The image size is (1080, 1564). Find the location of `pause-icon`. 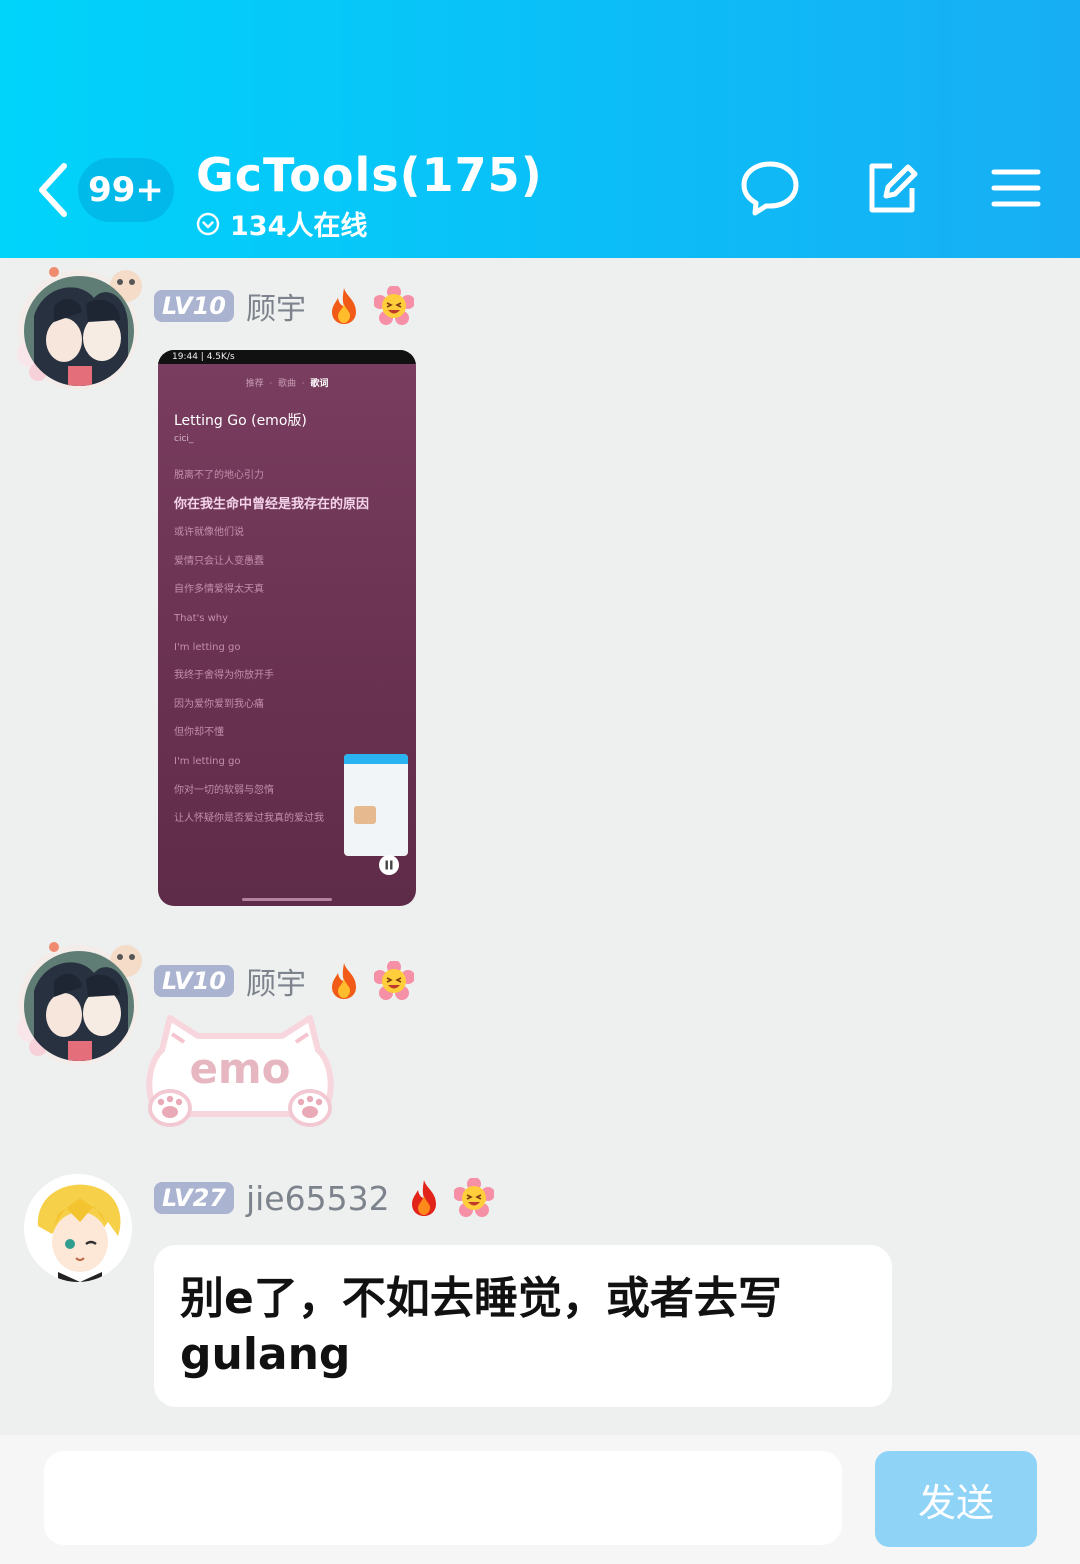

pause-icon is located at coordinates (389, 865).